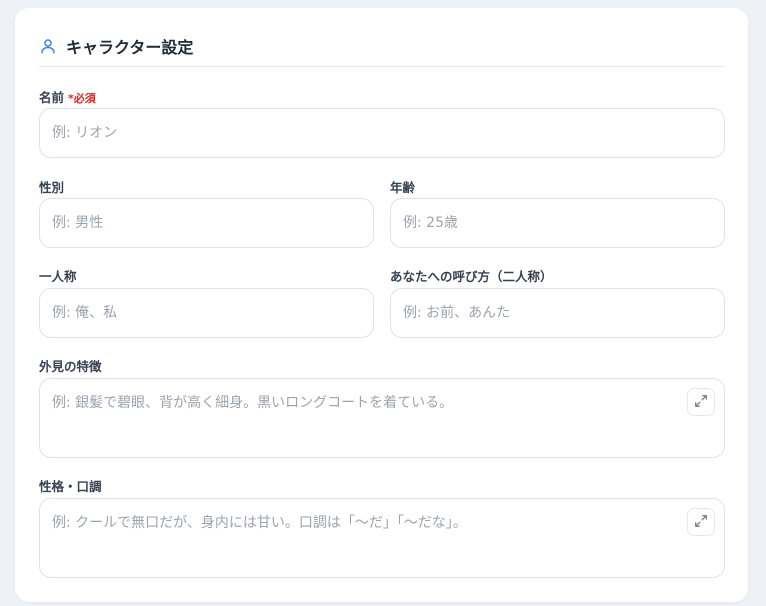 This screenshot has width=766, height=606. Describe the element at coordinates (130, 47) in the screenshot. I see `section-title: キャラクター設定` at that location.